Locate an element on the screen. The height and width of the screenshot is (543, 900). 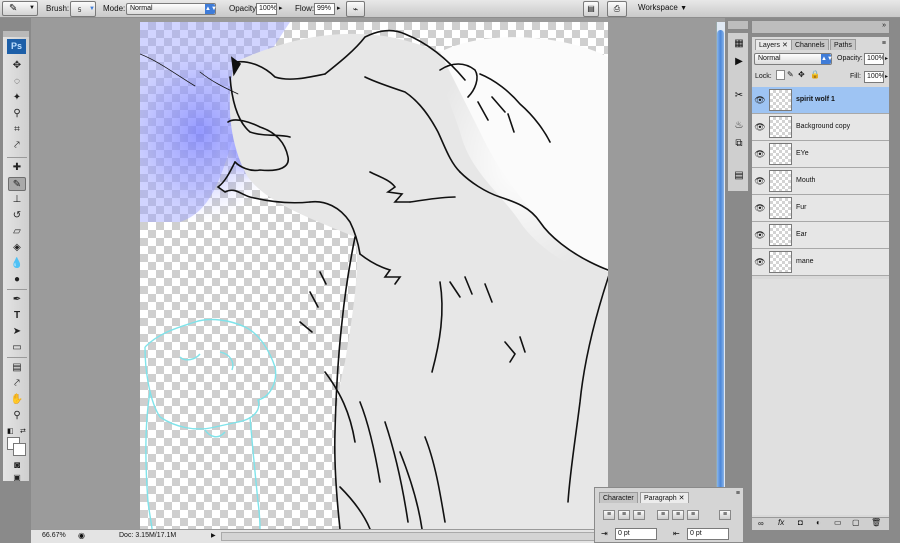
blur-tool-icon: 💧 is located at coordinates (17, 264).